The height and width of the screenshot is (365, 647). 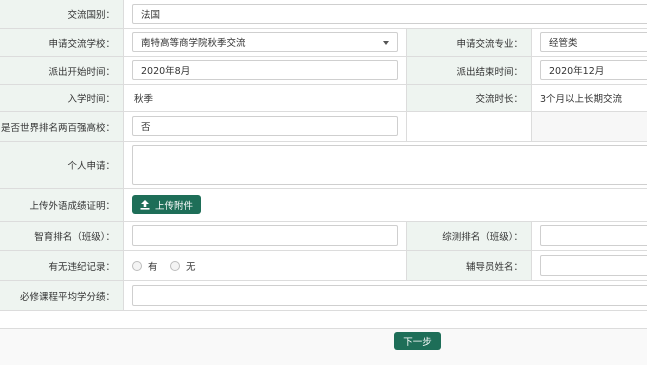 What do you see at coordinates (389, 295) in the screenshot?
I see `gpa-input` at bounding box center [389, 295].